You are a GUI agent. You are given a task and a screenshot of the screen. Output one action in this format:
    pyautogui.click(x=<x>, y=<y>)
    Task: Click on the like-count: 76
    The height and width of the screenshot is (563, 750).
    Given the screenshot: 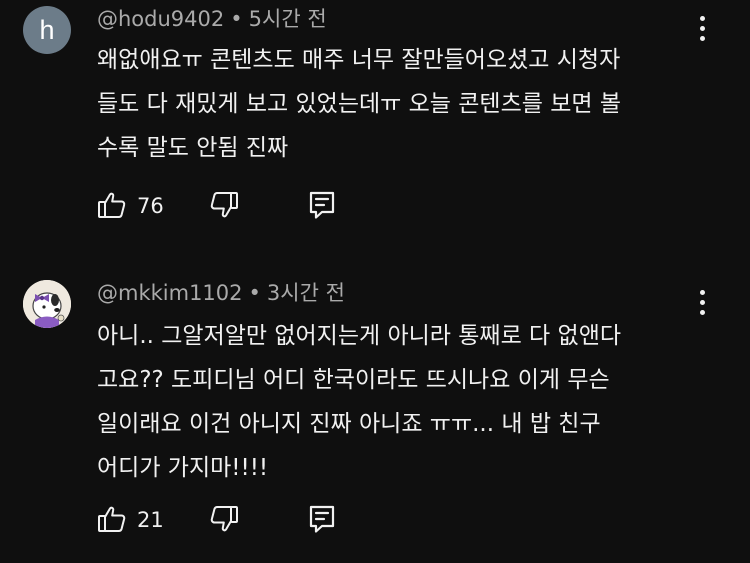 What is the action you would take?
    pyautogui.click(x=150, y=206)
    